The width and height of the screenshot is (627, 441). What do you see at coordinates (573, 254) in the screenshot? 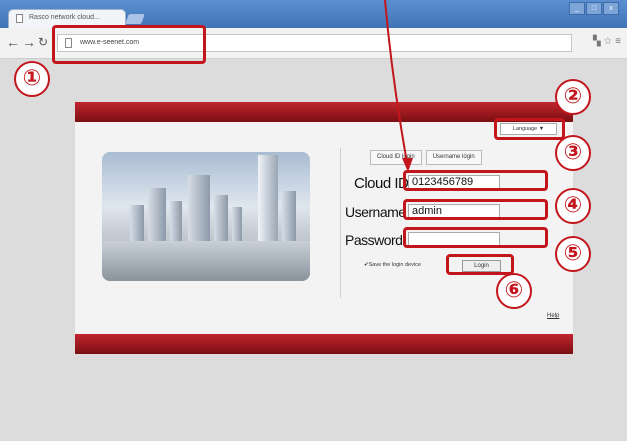
I see `annotation-number-5: ⑤` at bounding box center [573, 254].